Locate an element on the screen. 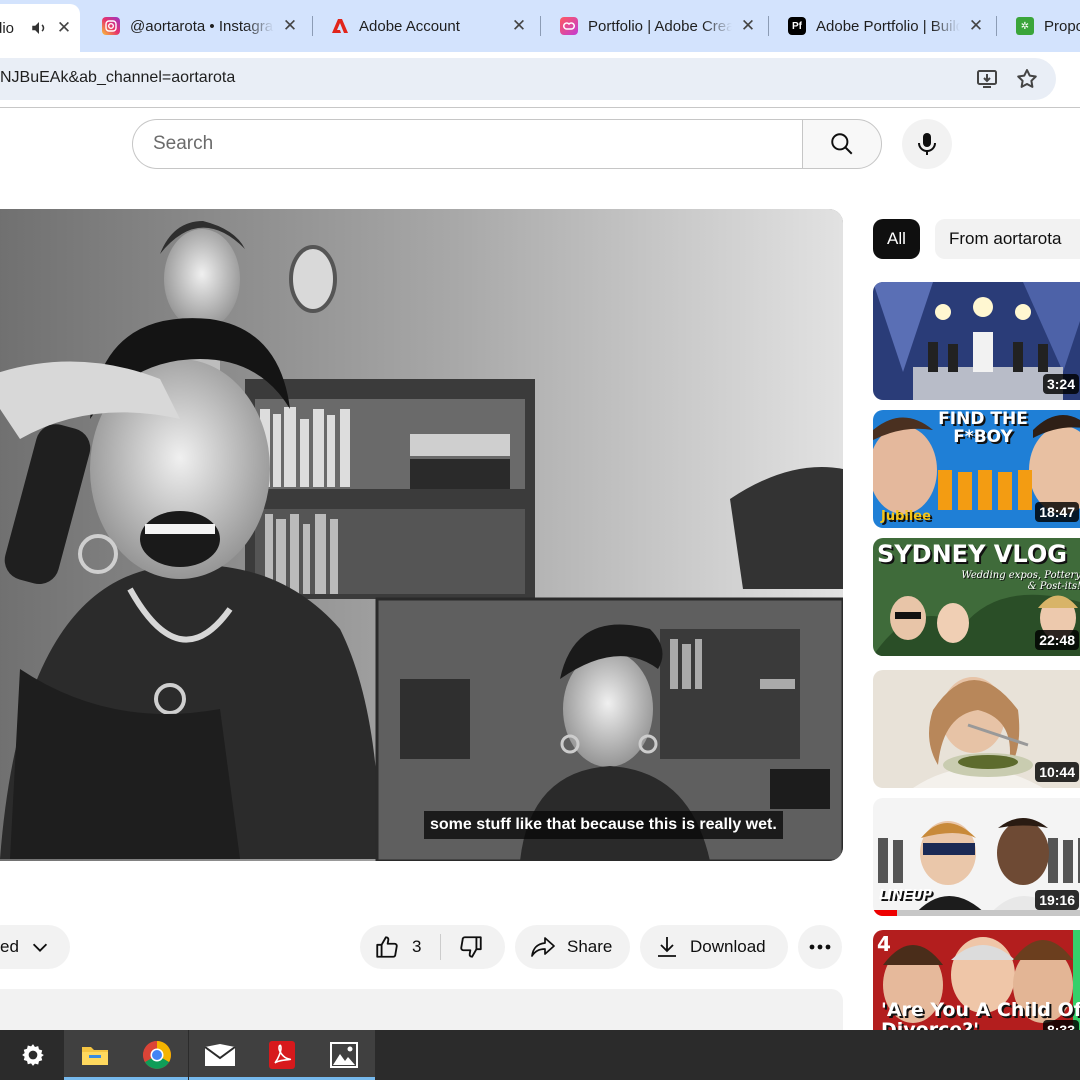  tab-title: Adobe Account is located at coordinates (409, 26).